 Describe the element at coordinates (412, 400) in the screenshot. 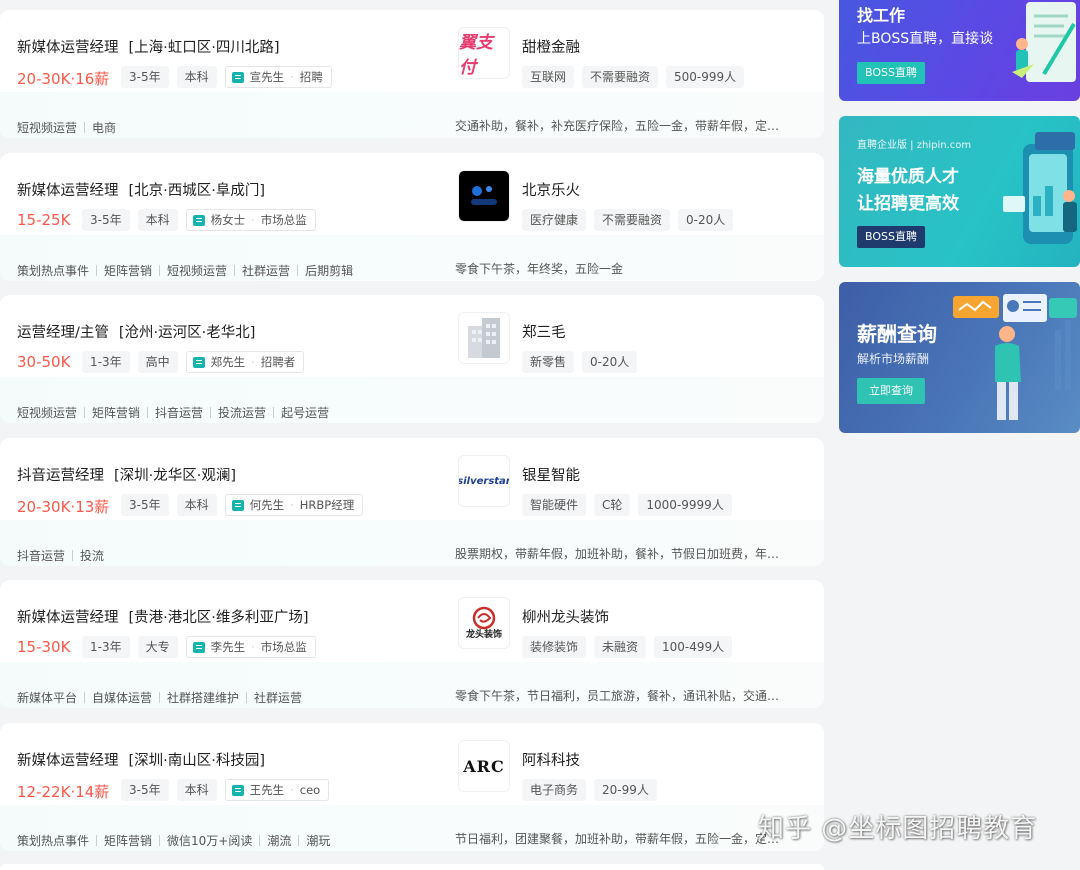

I see `job-card-footer: 短视频运营 矩阵营销 抖音运营 投流运营 起号运营` at that location.